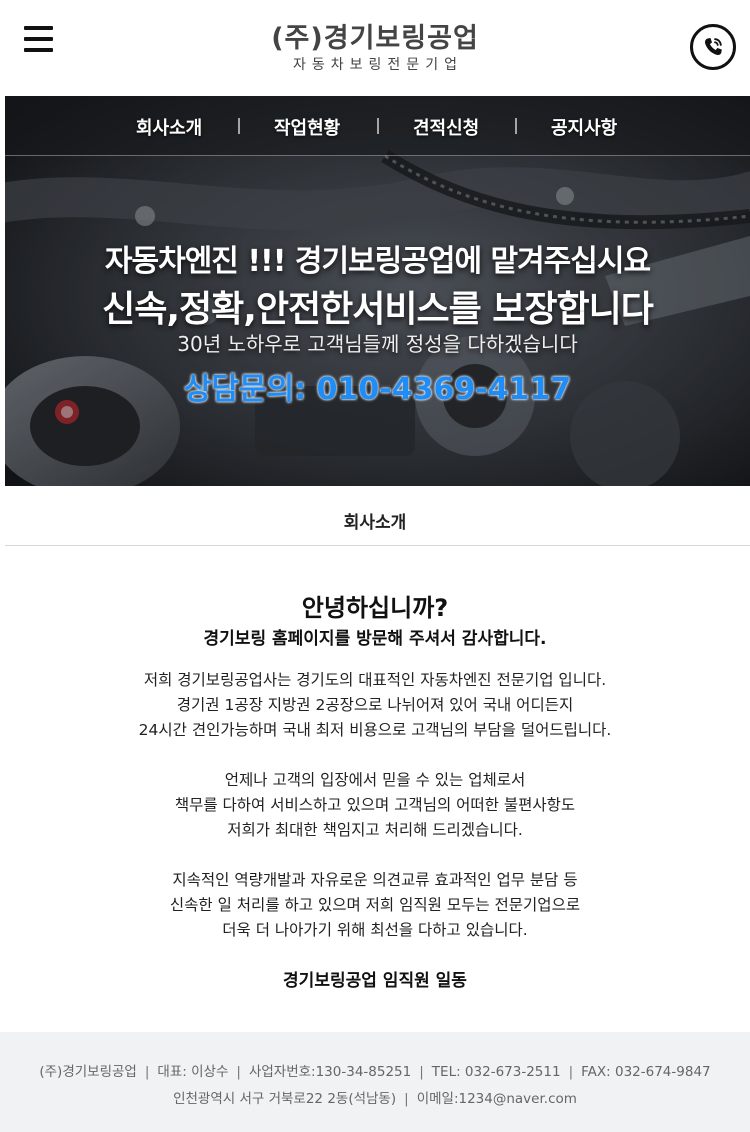 The height and width of the screenshot is (1132, 750). What do you see at coordinates (584, 127) in the screenshot?
I see `nav-item-notice: 공지사항` at bounding box center [584, 127].